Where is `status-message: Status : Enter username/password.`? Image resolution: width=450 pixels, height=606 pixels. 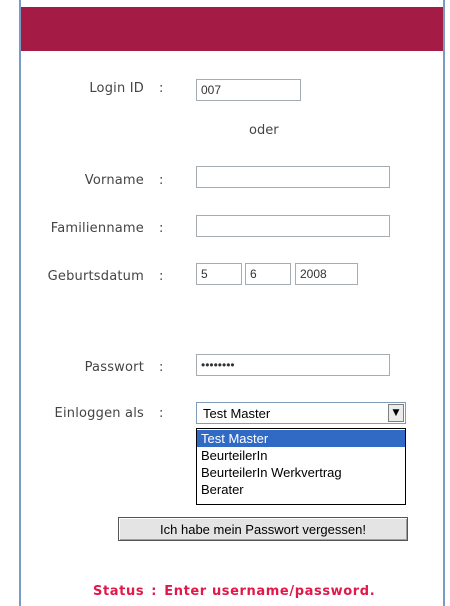 status-message: Status : Enter username/password. is located at coordinates (234, 591).